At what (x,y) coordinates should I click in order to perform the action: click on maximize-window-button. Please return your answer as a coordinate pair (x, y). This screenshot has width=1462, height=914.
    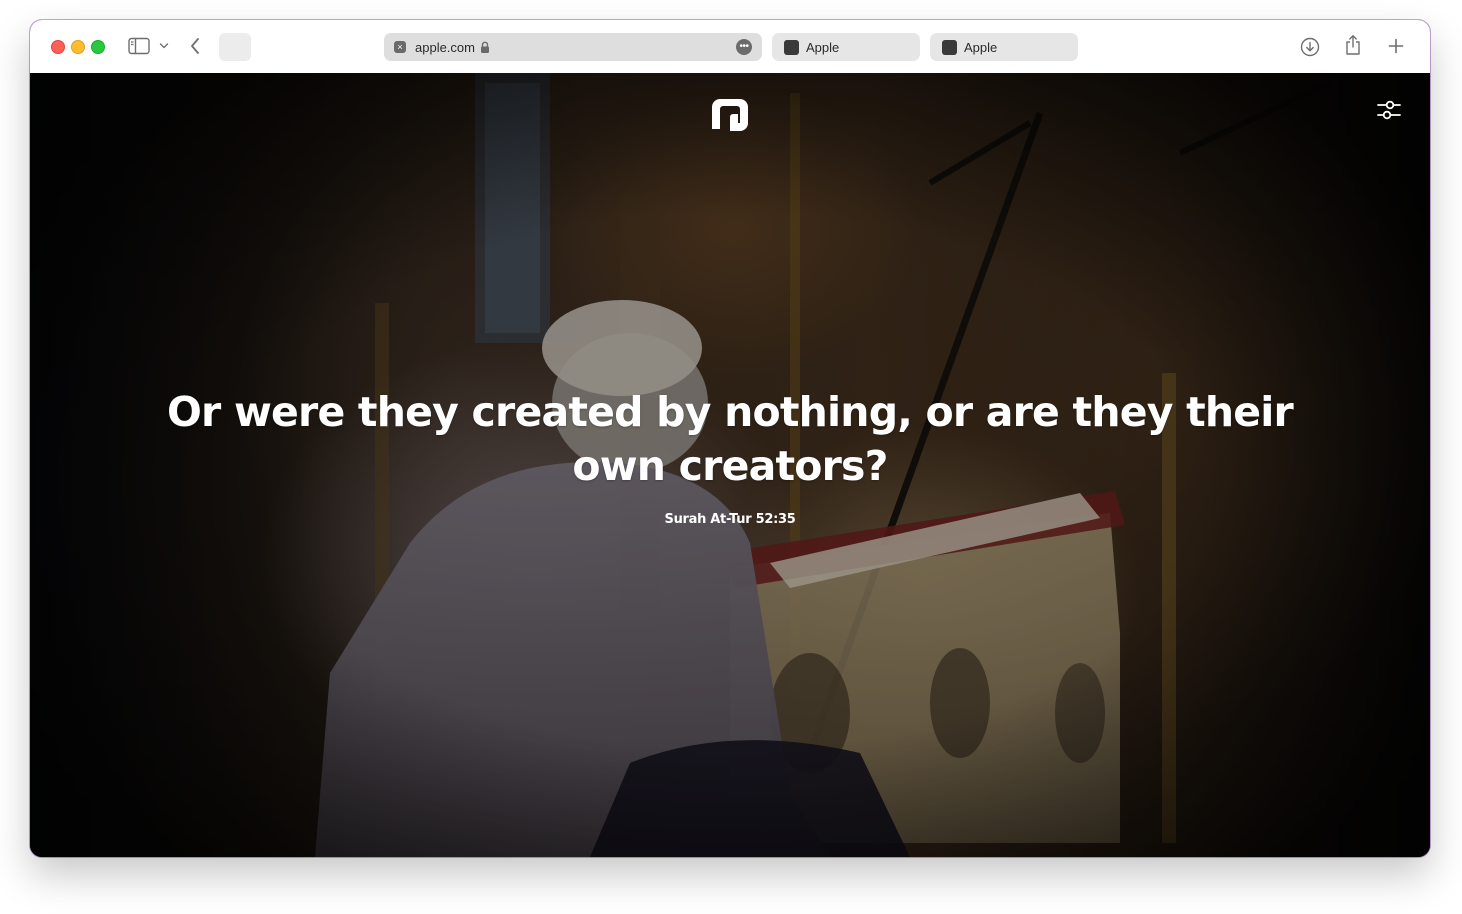
    Looking at the image, I should click on (98, 47).